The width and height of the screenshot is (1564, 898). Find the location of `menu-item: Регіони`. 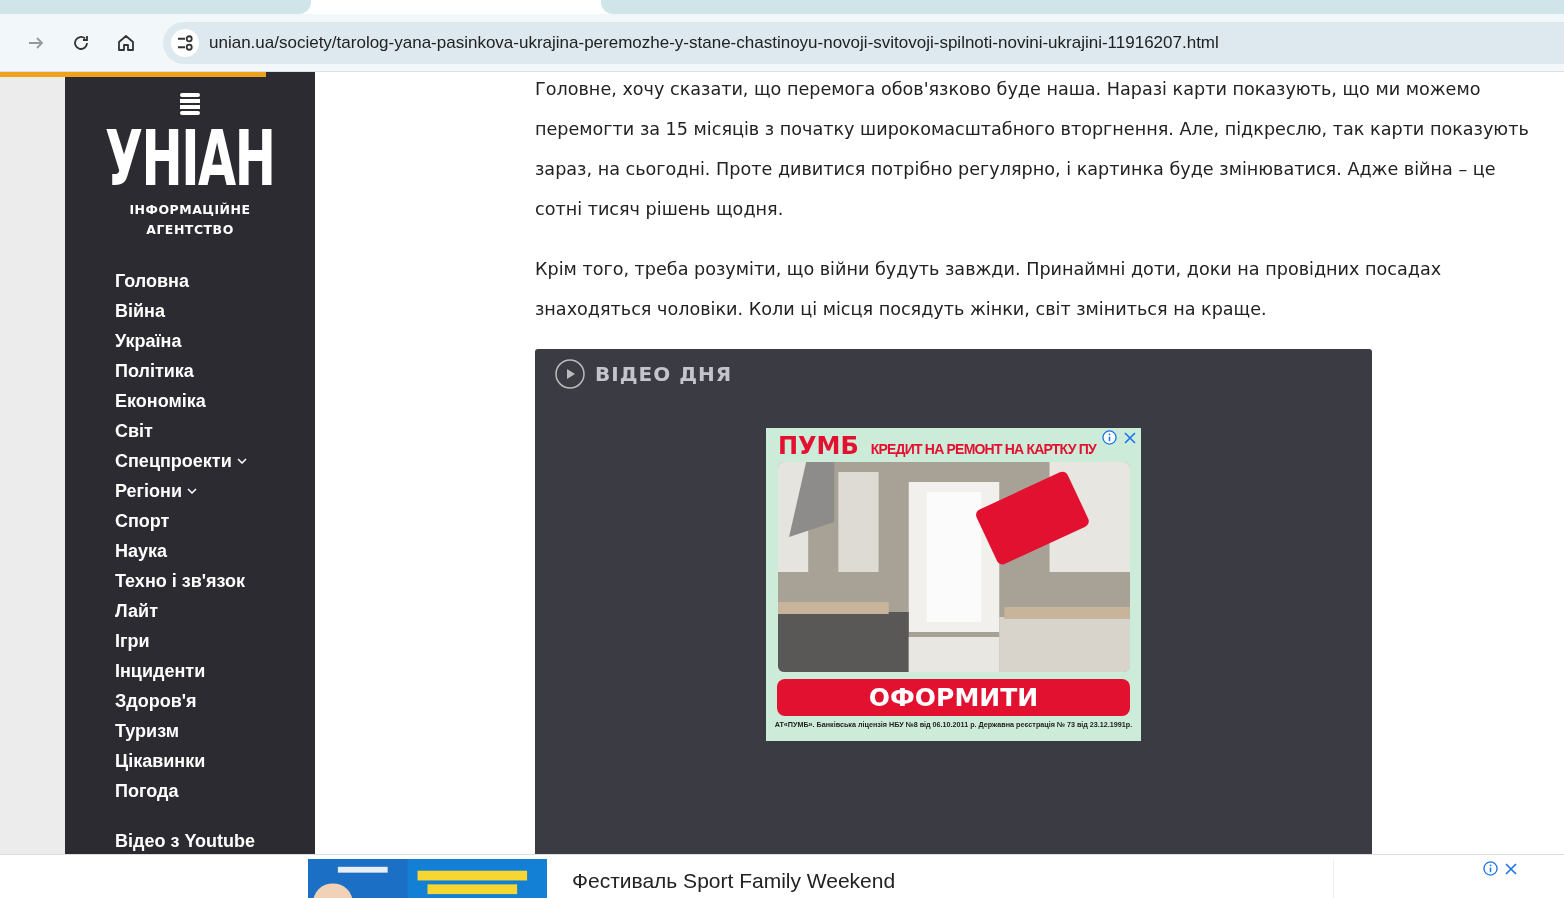

menu-item: Регіони is located at coordinates (156, 491).